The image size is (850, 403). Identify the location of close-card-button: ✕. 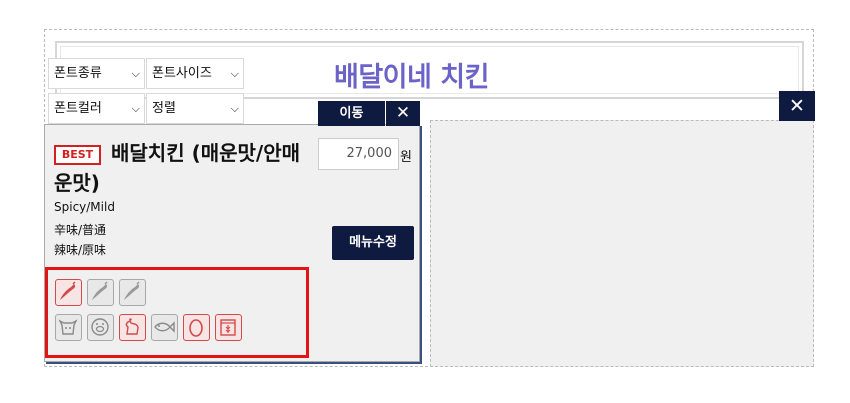
(403, 113).